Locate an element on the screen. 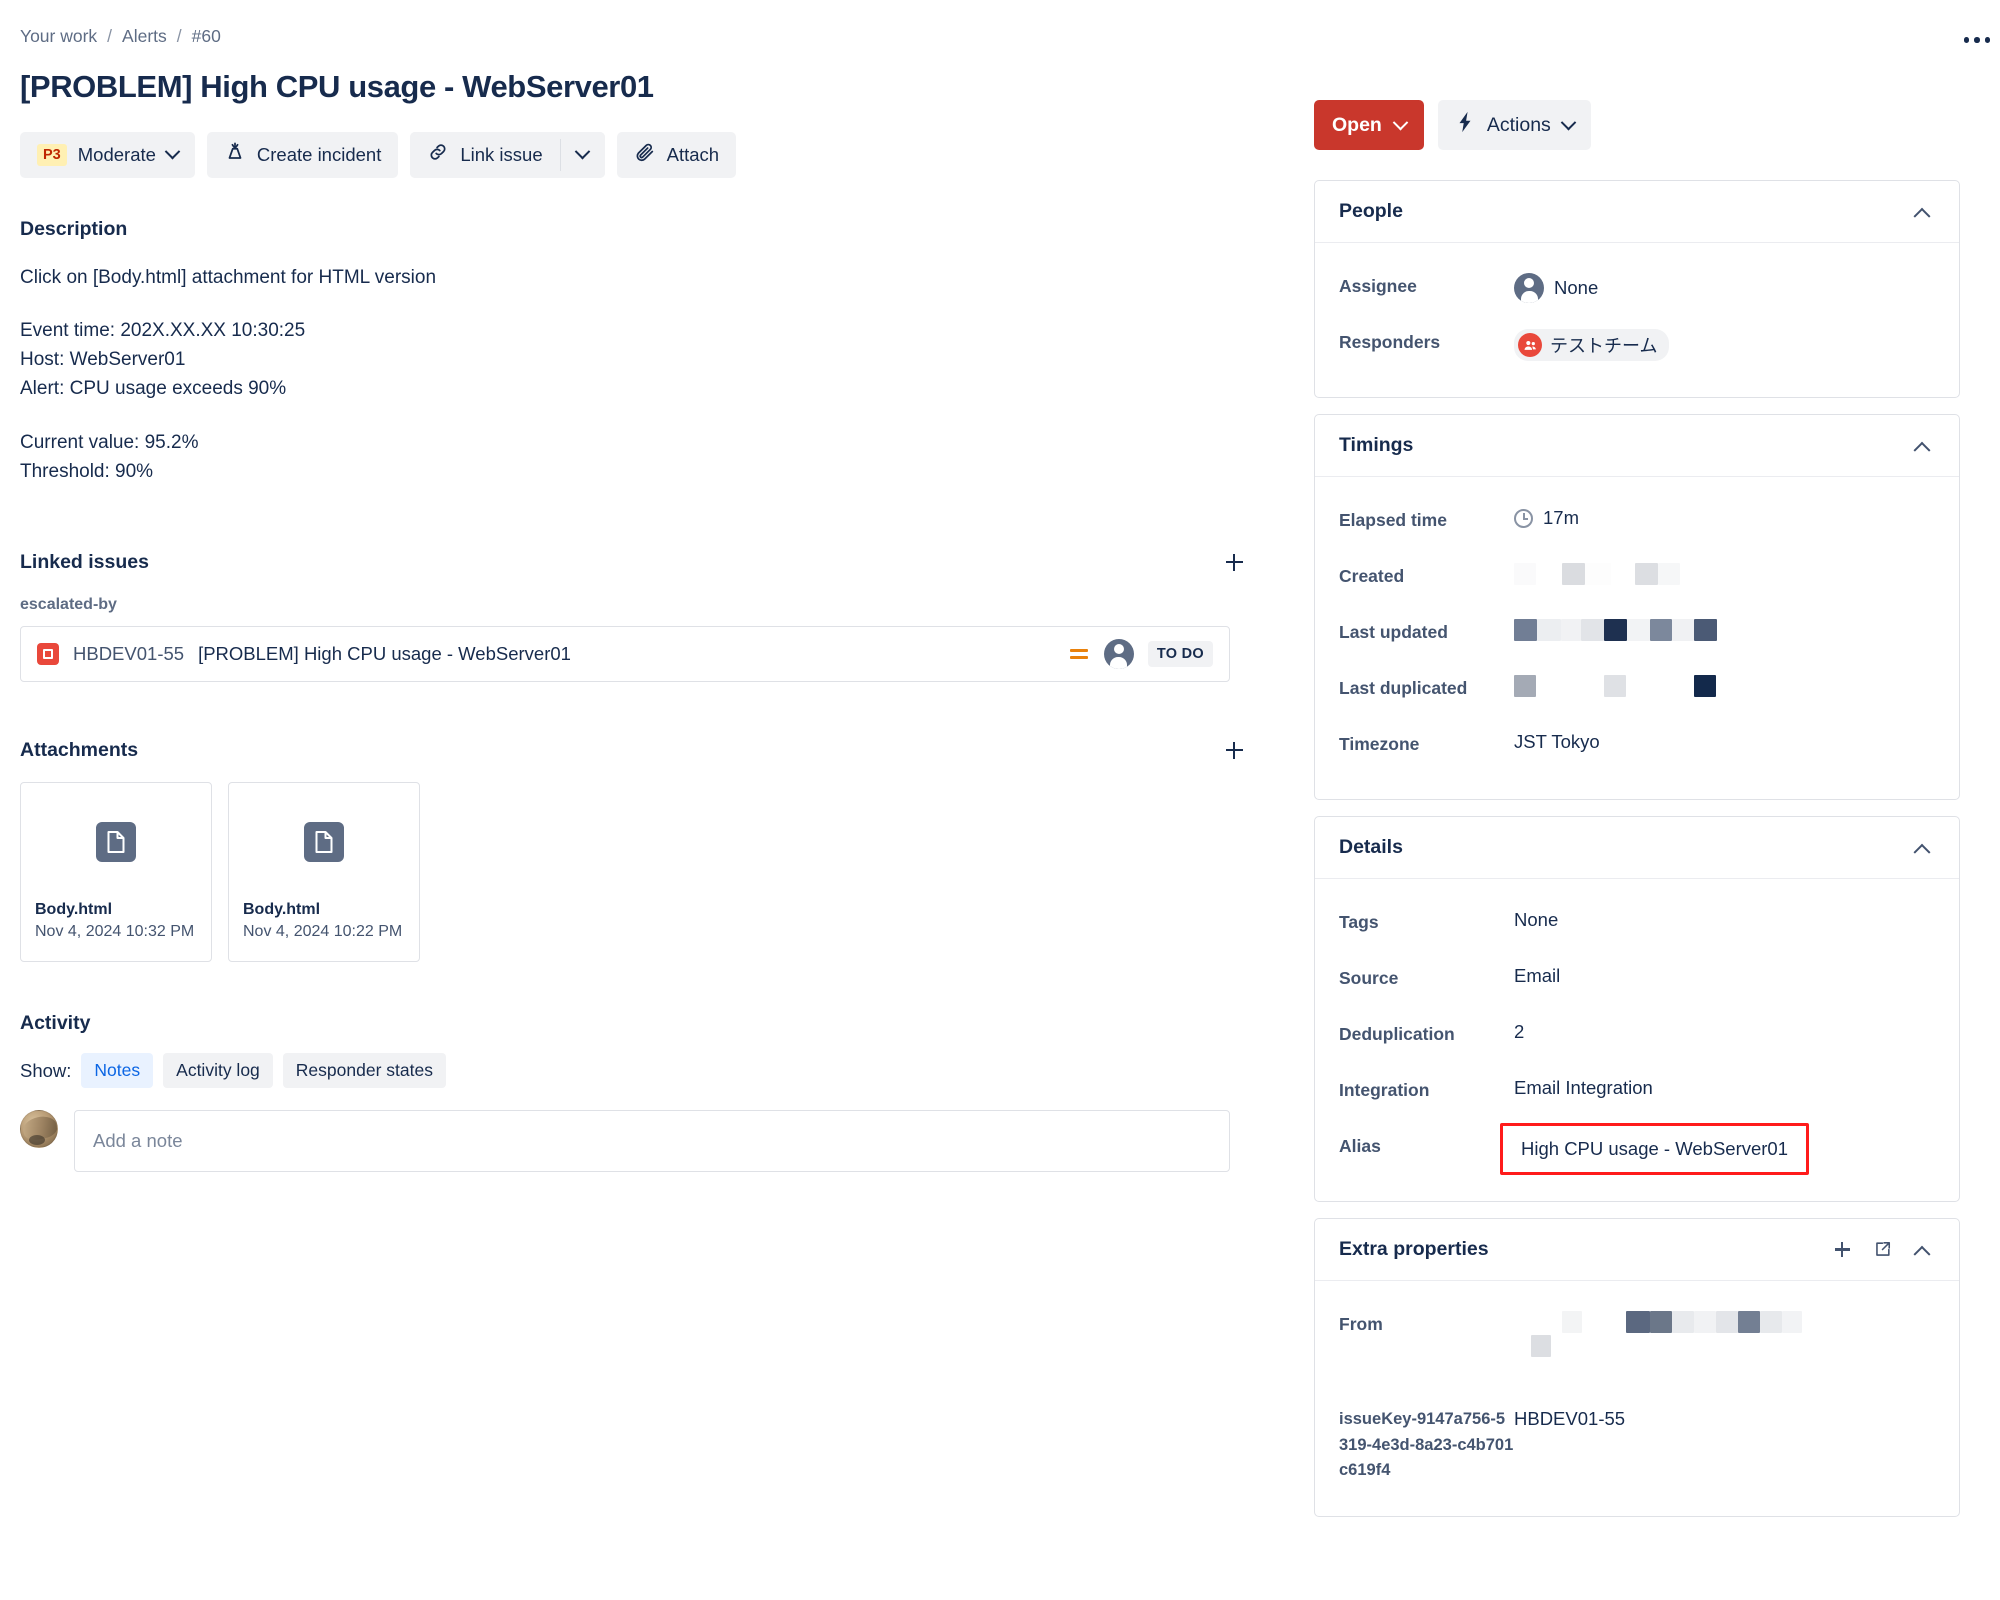 Image resolution: width=2000 pixels, height=1600 pixels. created-row: Created is located at coordinates (1637, 579).